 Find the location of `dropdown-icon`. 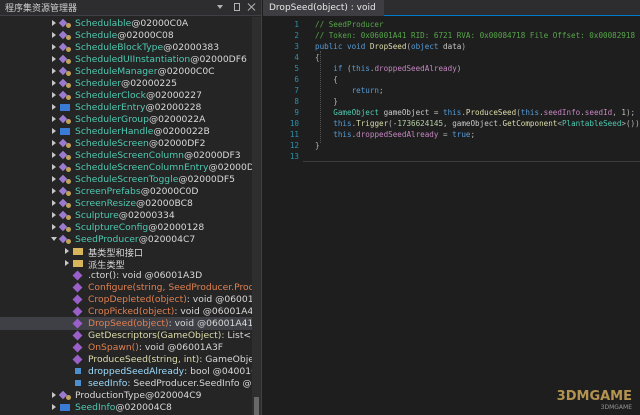

dropdown-icon is located at coordinates (220, 7).